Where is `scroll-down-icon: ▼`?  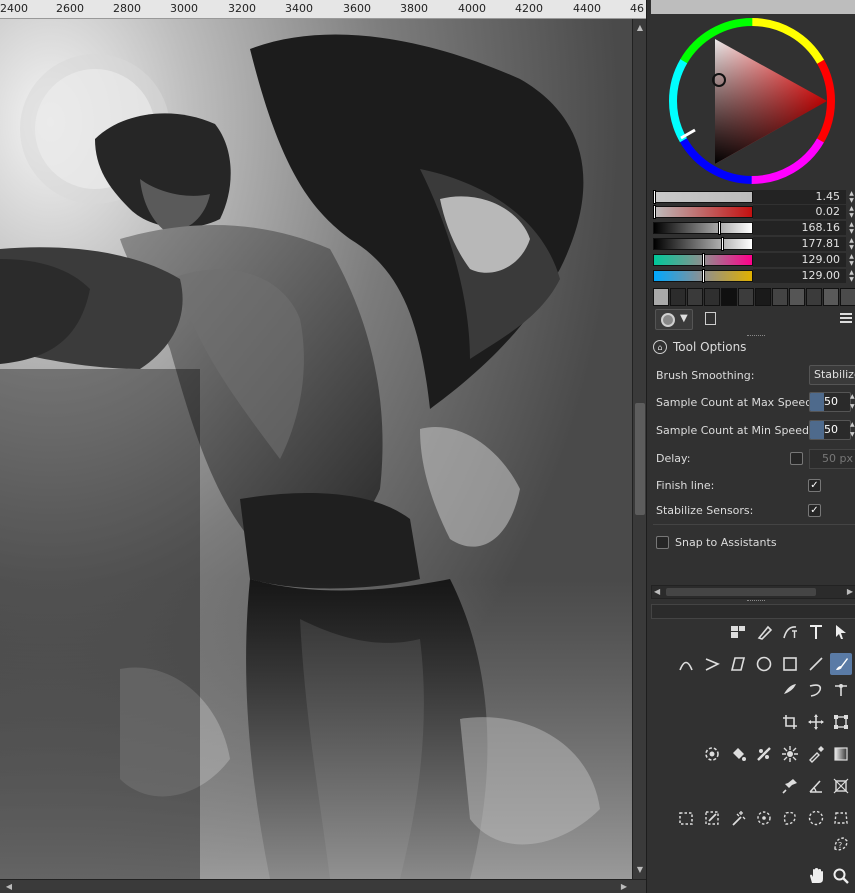 scroll-down-icon: ▼ is located at coordinates (640, 870).